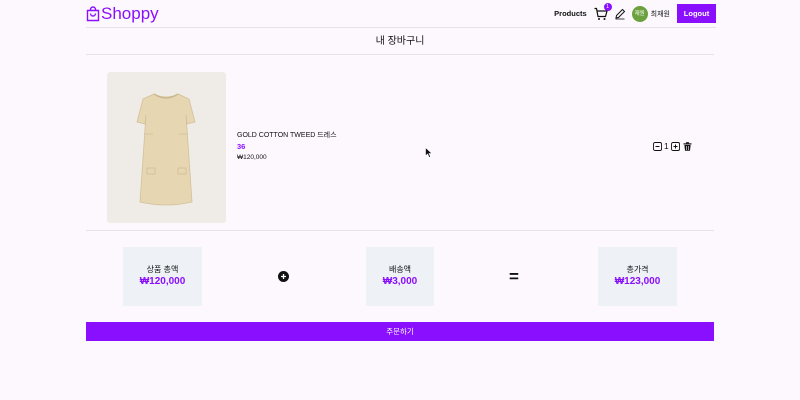 The image size is (800, 400). What do you see at coordinates (657, 146) in the screenshot?
I see `minus-square-icon` at bounding box center [657, 146].